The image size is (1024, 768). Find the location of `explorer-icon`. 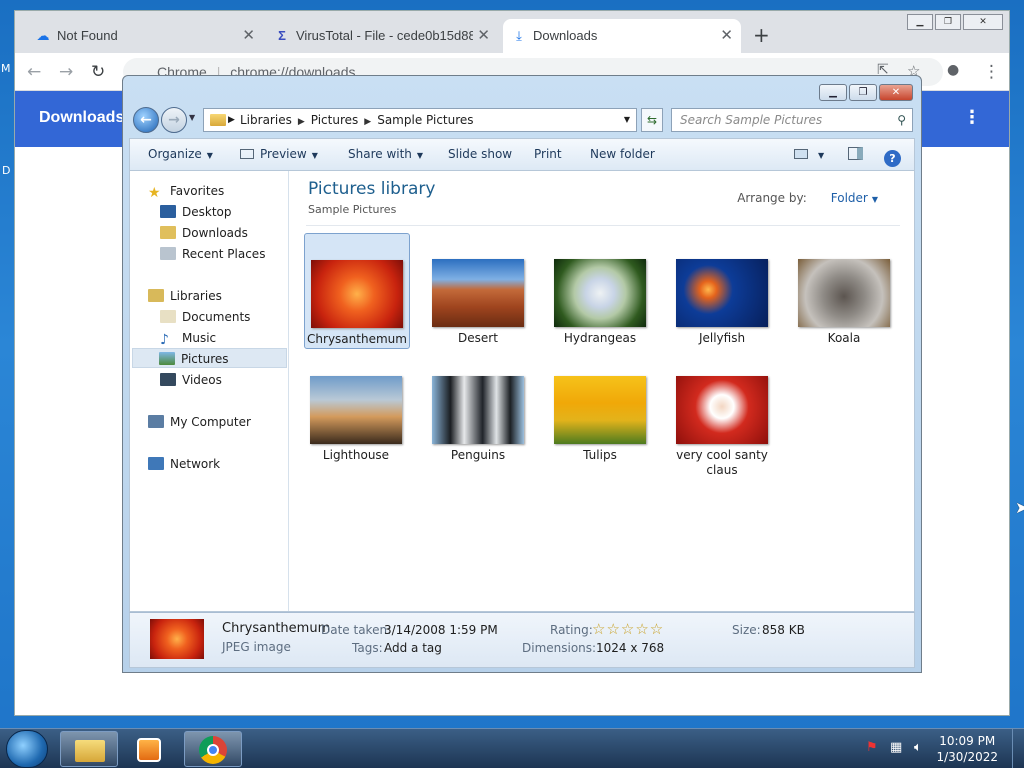

explorer-icon is located at coordinates (90, 751).